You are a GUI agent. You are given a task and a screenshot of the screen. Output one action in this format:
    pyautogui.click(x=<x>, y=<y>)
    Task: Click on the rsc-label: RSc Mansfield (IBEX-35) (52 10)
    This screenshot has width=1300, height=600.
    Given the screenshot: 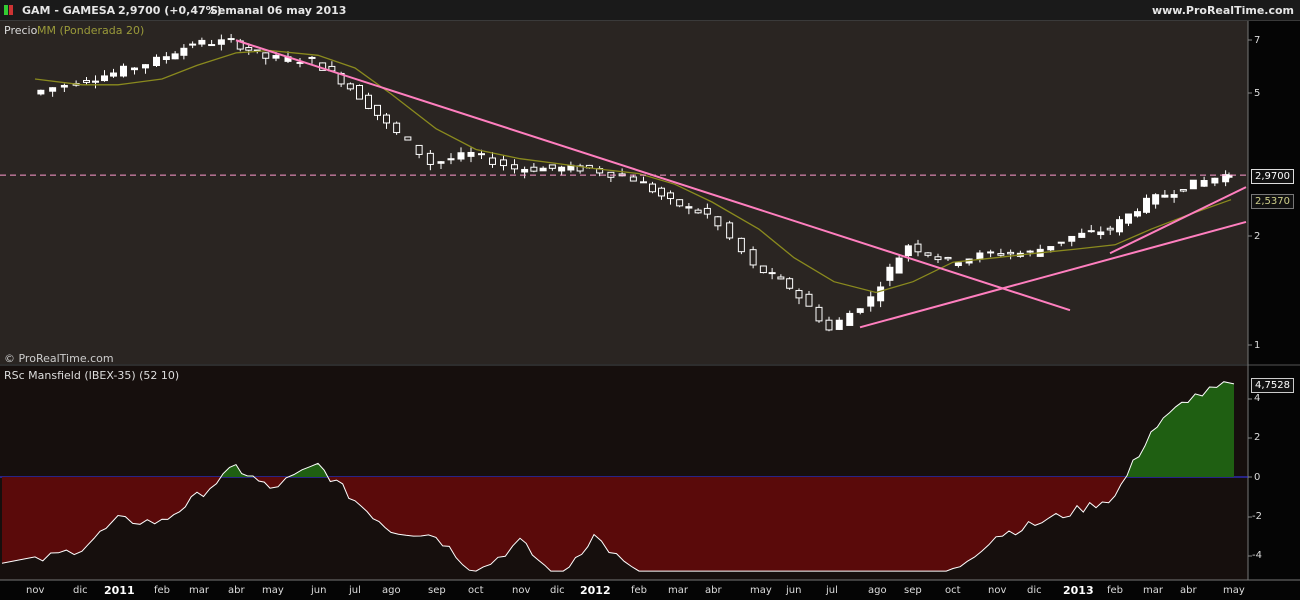 What is the action you would take?
    pyautogui.click(x=92, y=375)
    